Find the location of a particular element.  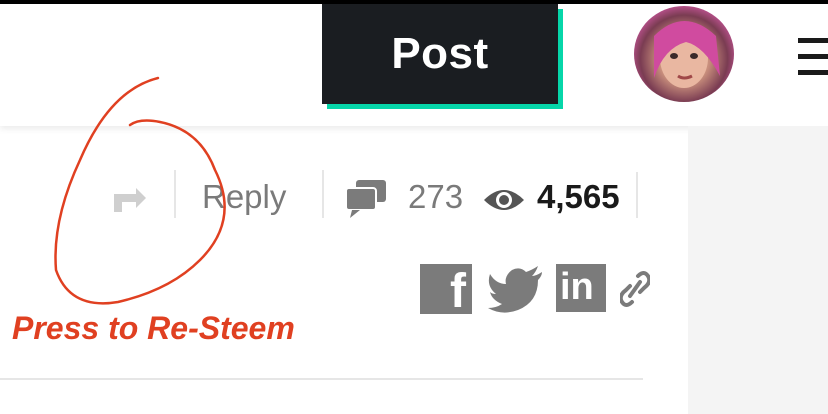

comments-icon is located at coordinates (366, 198).